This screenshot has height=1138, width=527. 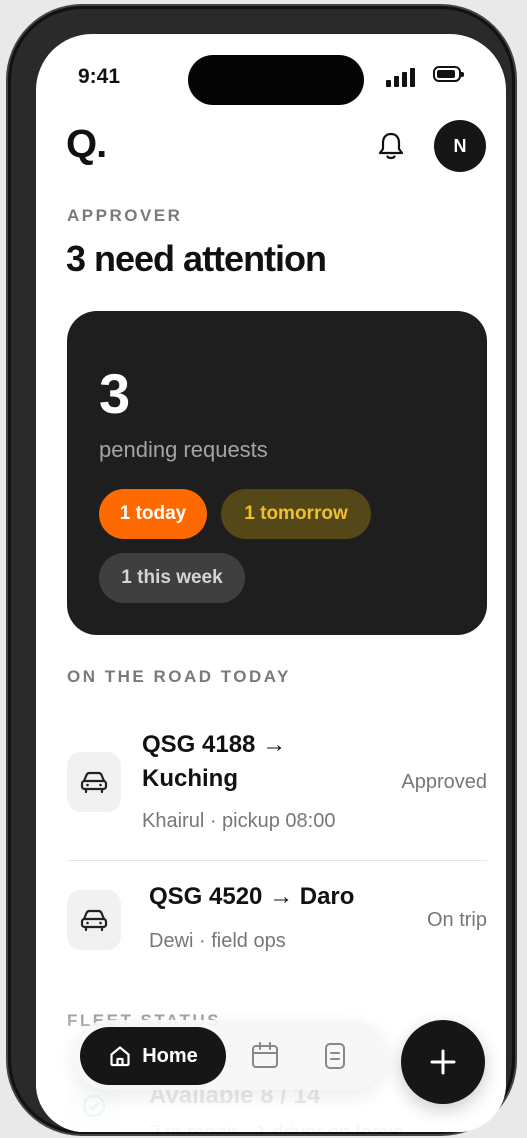 What do you see at coordinates (86, 144) in the screenshot?
I see `app-logo: Q.` at bounding box center [86, 144].